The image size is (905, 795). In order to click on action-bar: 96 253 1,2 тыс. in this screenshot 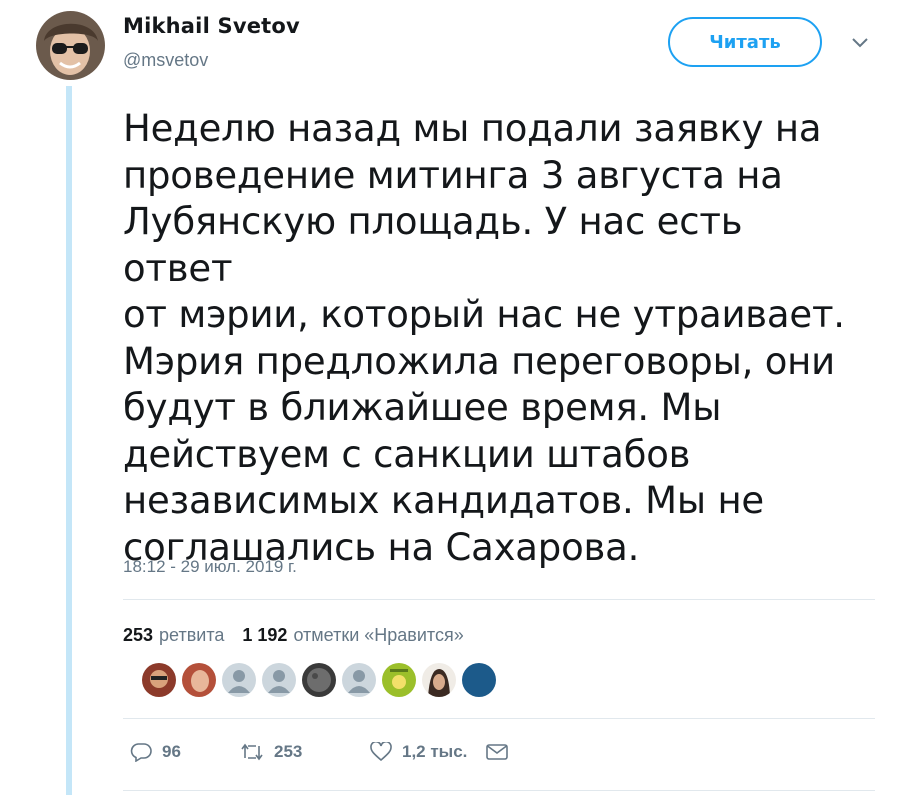, I will do `click(319, 752)`.